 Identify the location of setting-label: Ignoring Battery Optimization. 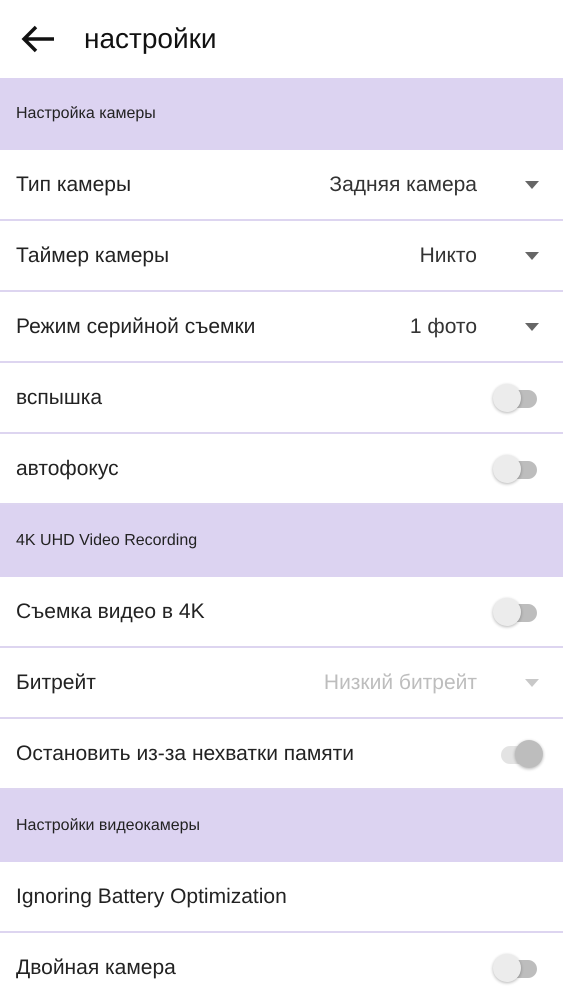
(151, 897).